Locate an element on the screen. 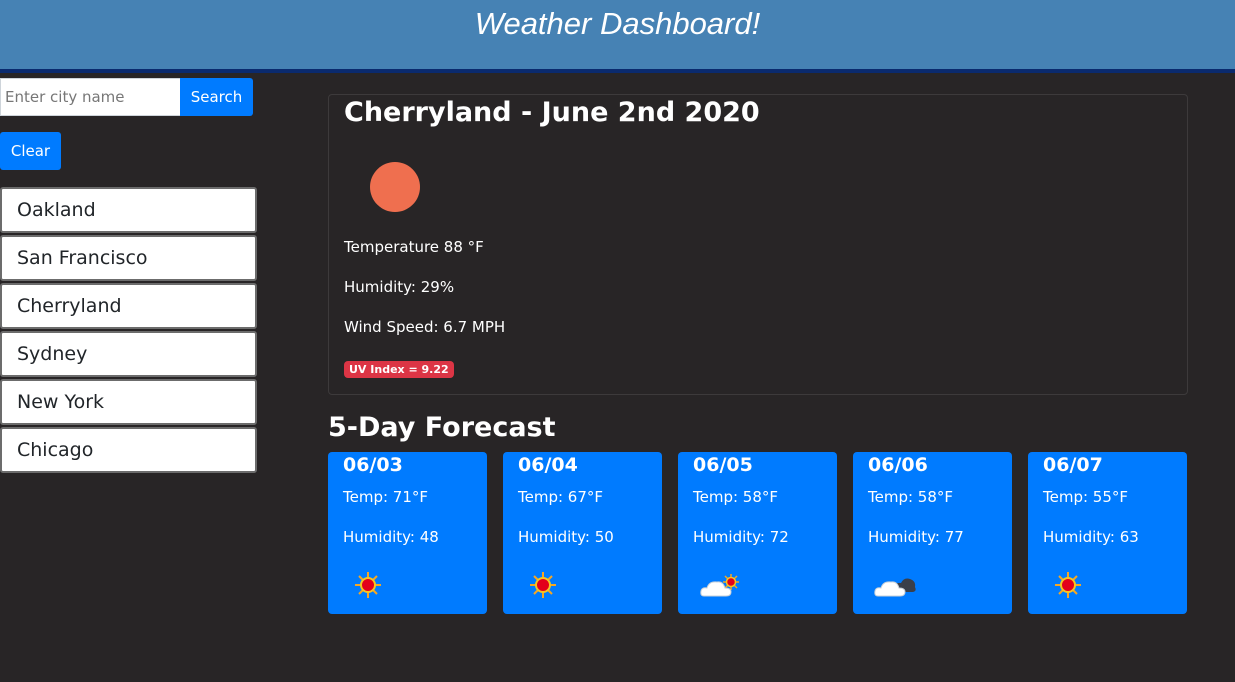 The image size is (1235, 682). forecast-humidity: Humidity: 63 is located at coordinates (1091, 537).